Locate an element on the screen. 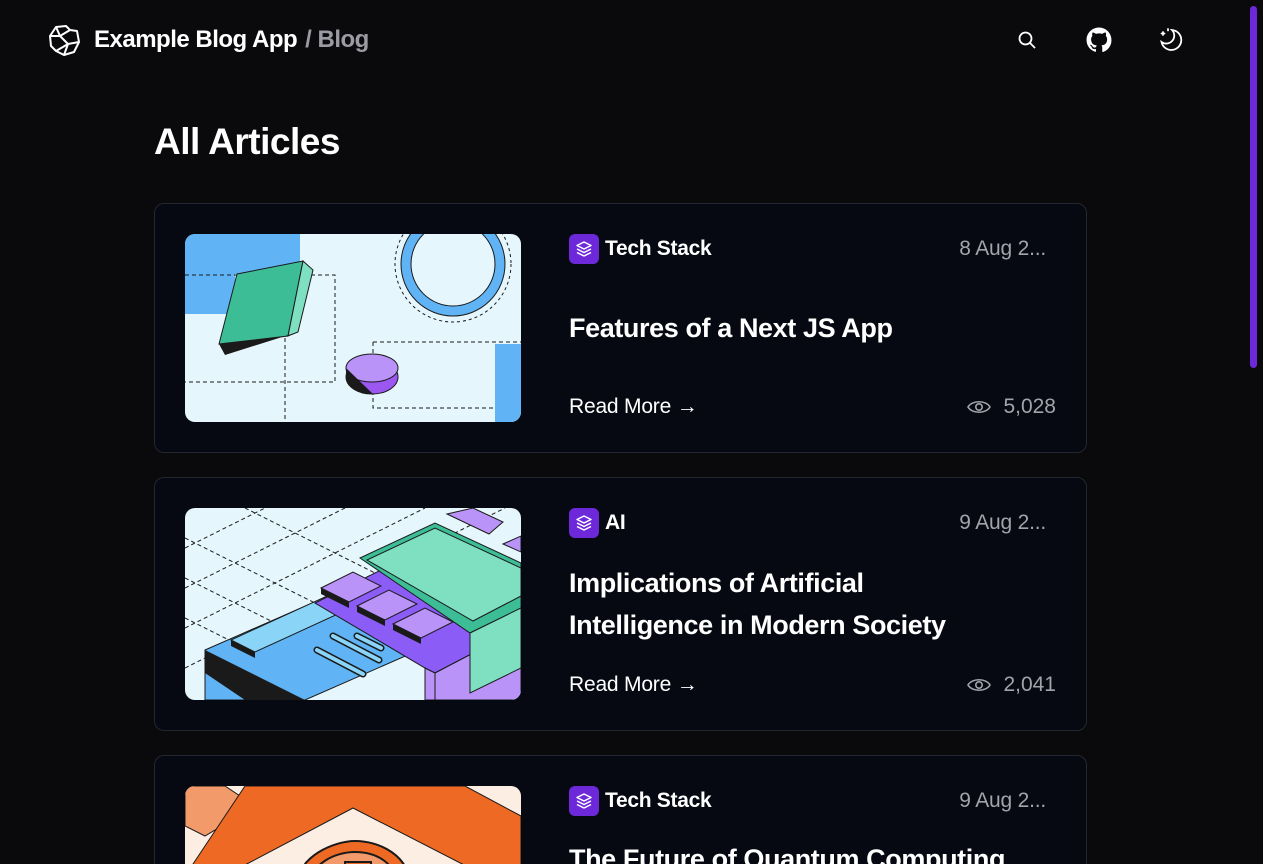  theme-toggle-button is located at coordinates (1171, 40).